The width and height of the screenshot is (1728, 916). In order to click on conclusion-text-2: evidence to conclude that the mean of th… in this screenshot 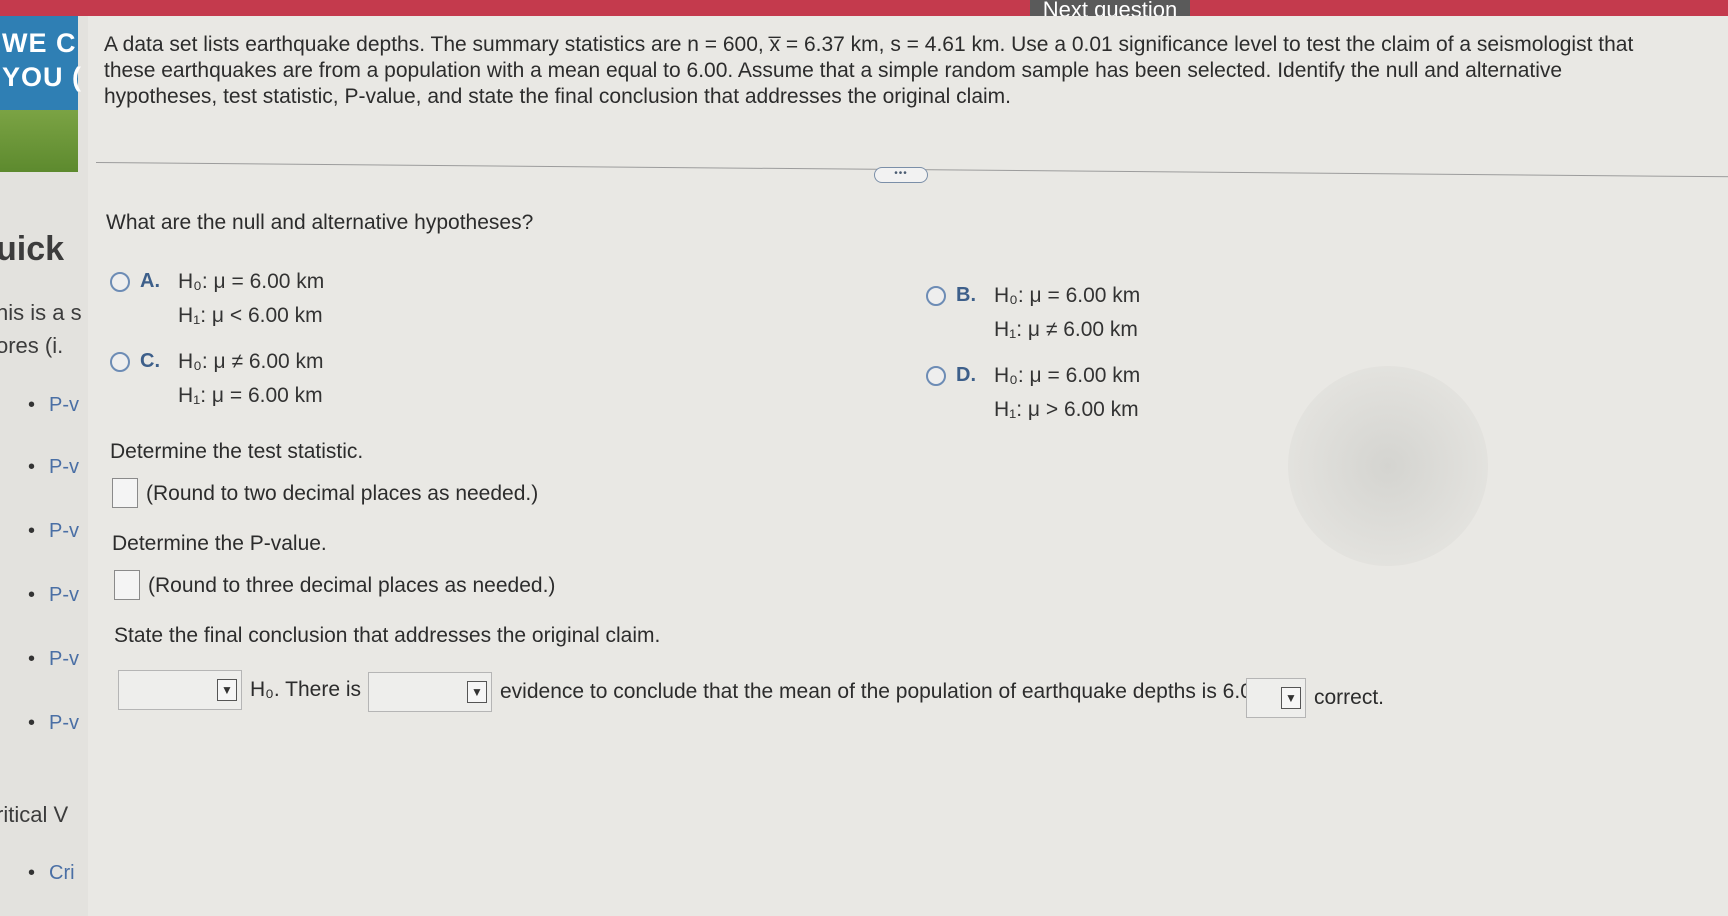, I will do `click(899, 691)`.